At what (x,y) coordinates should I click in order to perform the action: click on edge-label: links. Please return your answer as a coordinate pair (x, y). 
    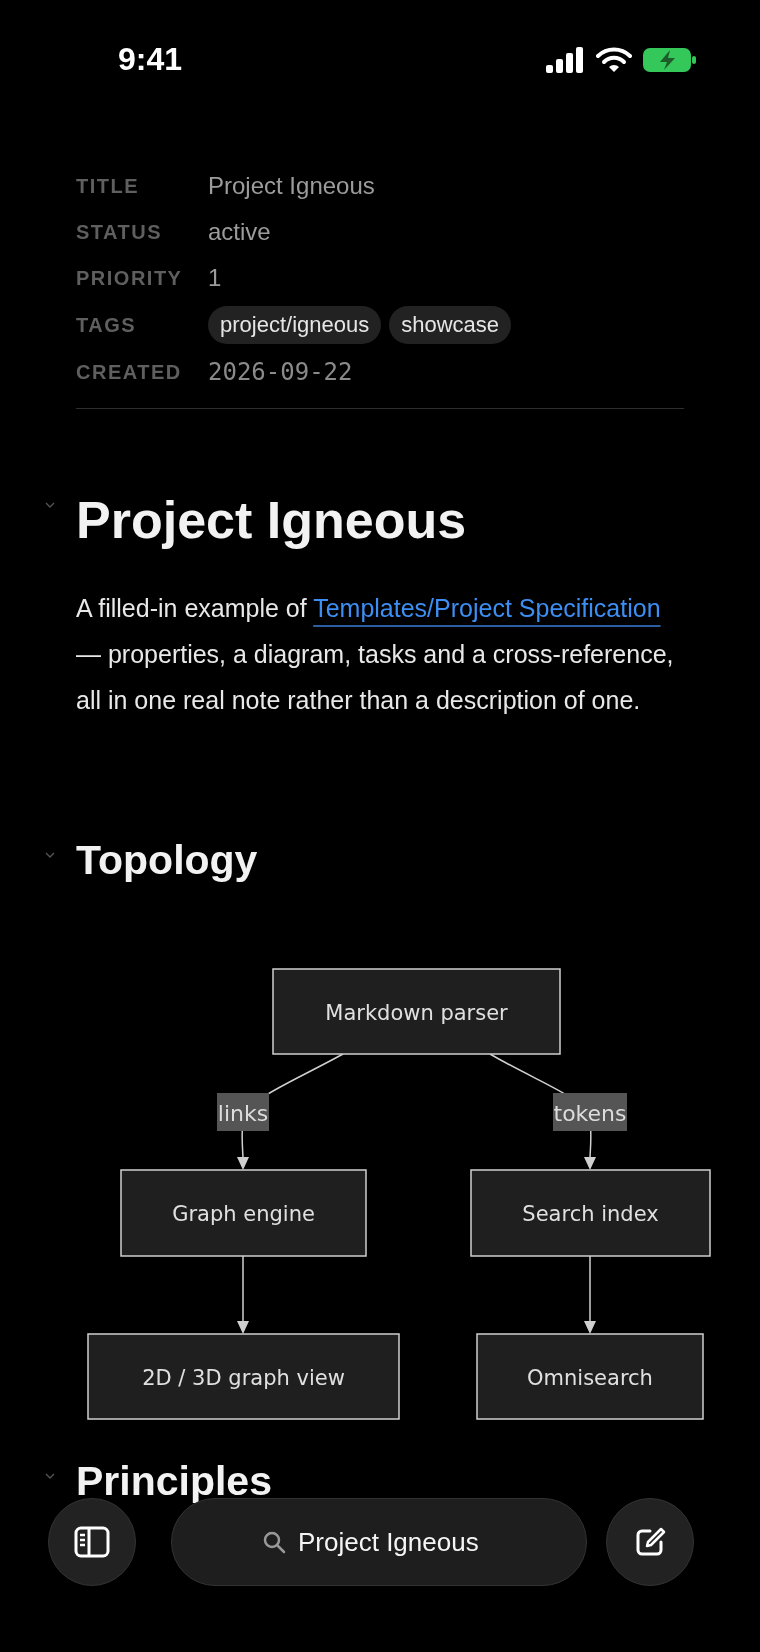
    Looking at the image, I should click on (243, 1112).